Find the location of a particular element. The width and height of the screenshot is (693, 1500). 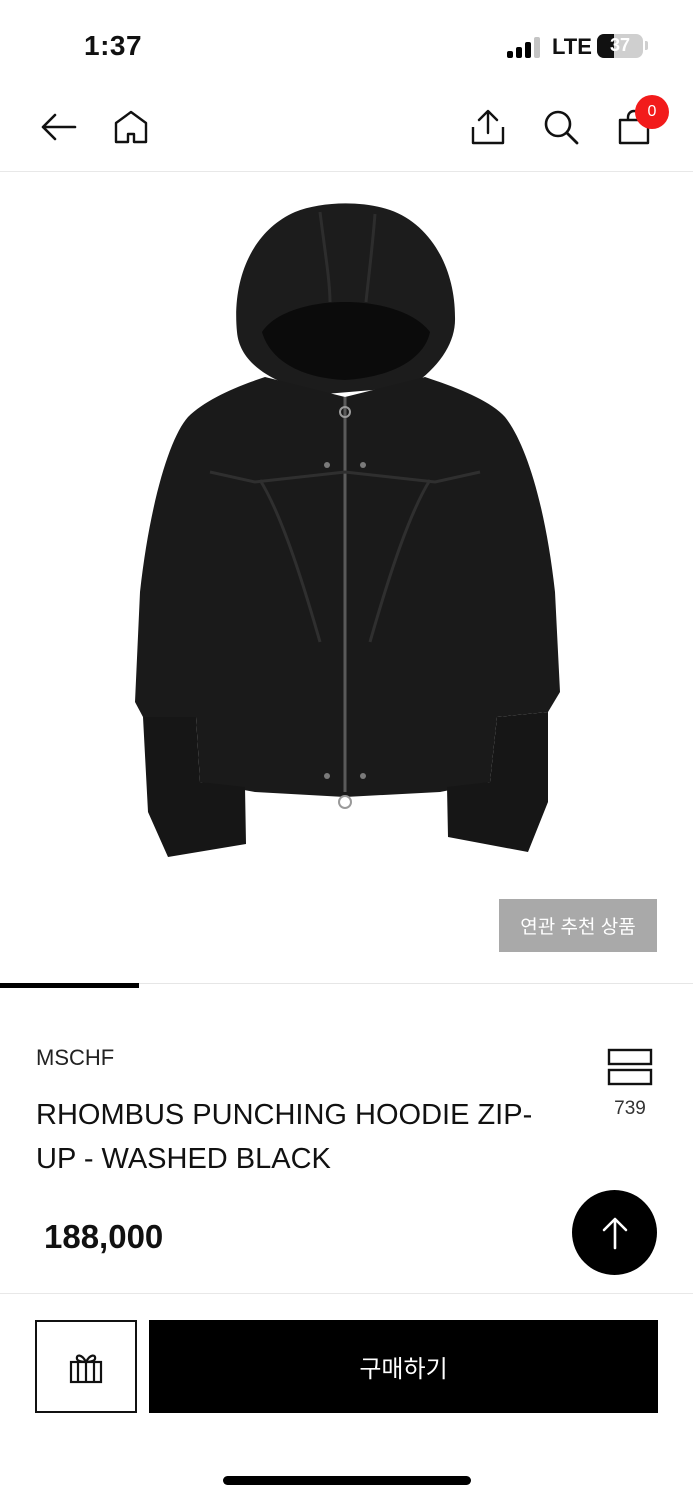

gift-icon is located at coordinates (86, 1368).